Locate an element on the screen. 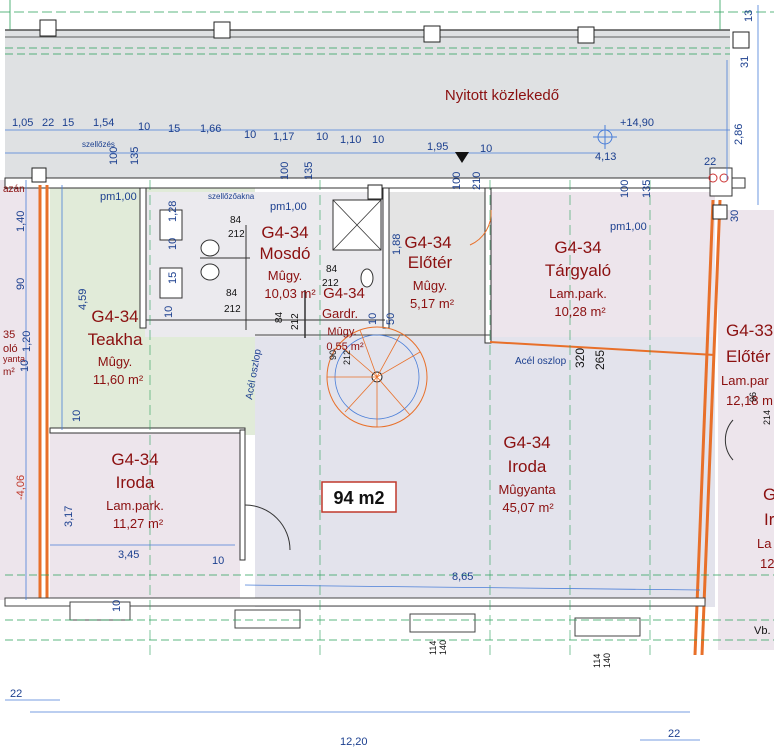 The image size is (774, 750). dim-120: 1,20 is located at coordinates (27, 341).